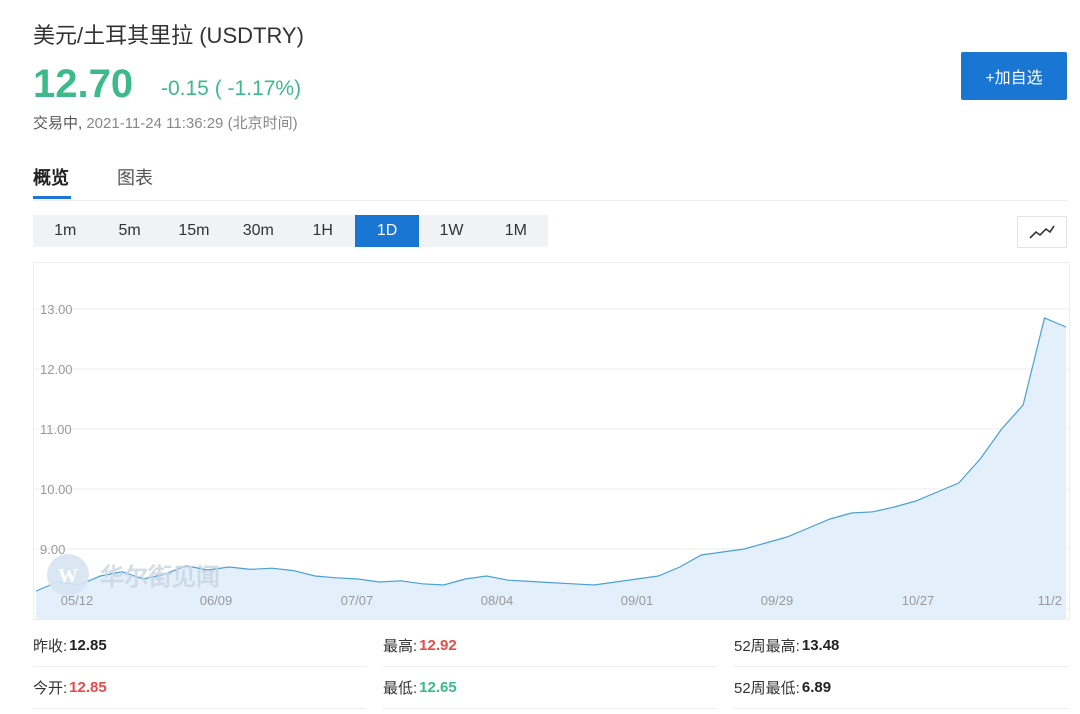 Image resolution: width=1080 pixels, height=714 pixels. What do you see at coordinates (135, 177) in the screenshot?
I see `tab-chart: 图表` at bounding box center [135, 177].